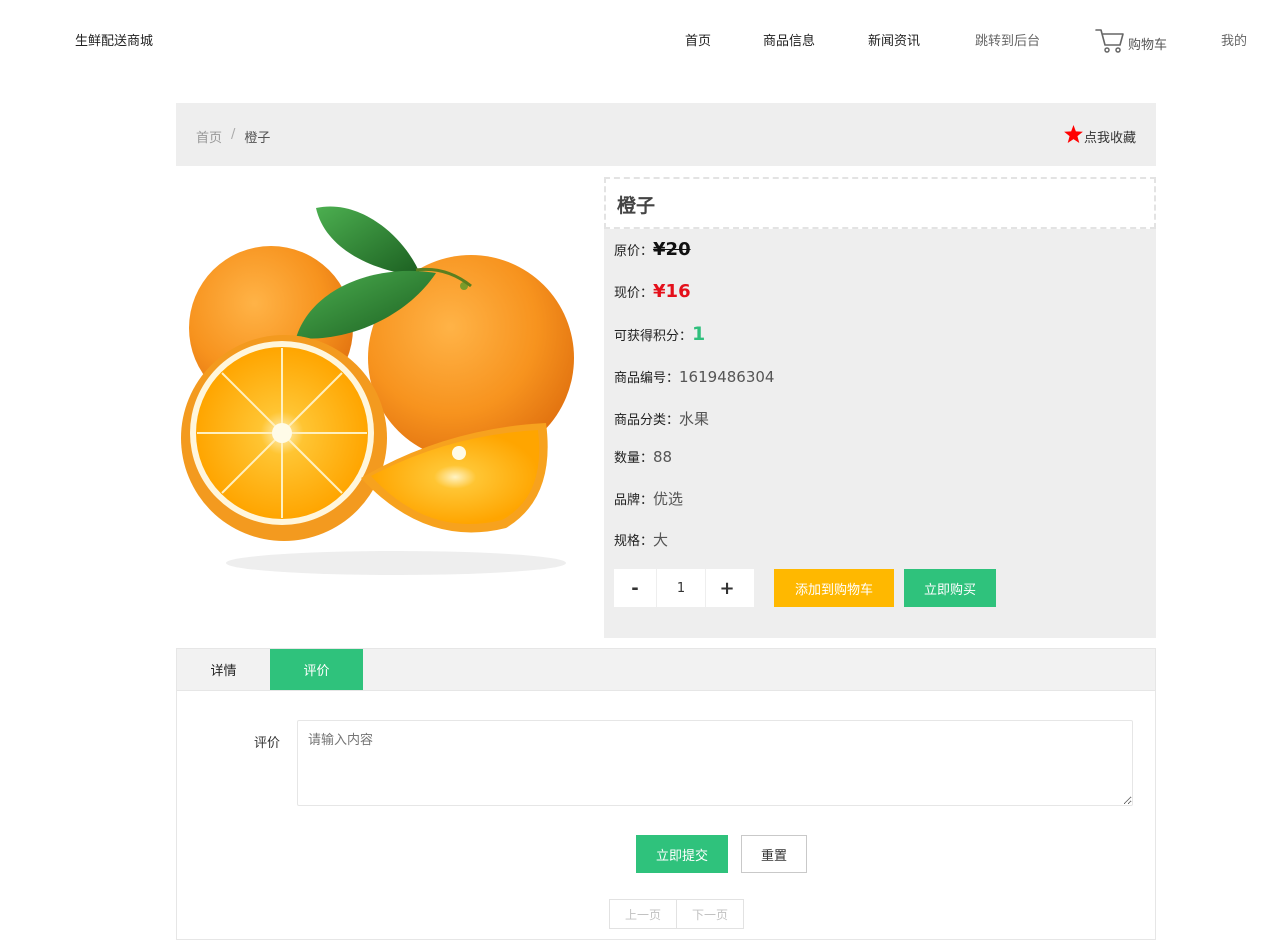 The width and height of the screenshot is (1277, 940). I want to click on reset-button: 重置, so click(774, 854).